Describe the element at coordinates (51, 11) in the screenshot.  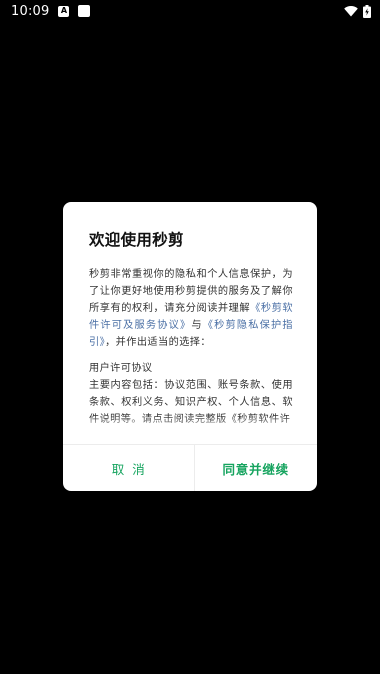
I see `status-left: 10:09 A` at that location.